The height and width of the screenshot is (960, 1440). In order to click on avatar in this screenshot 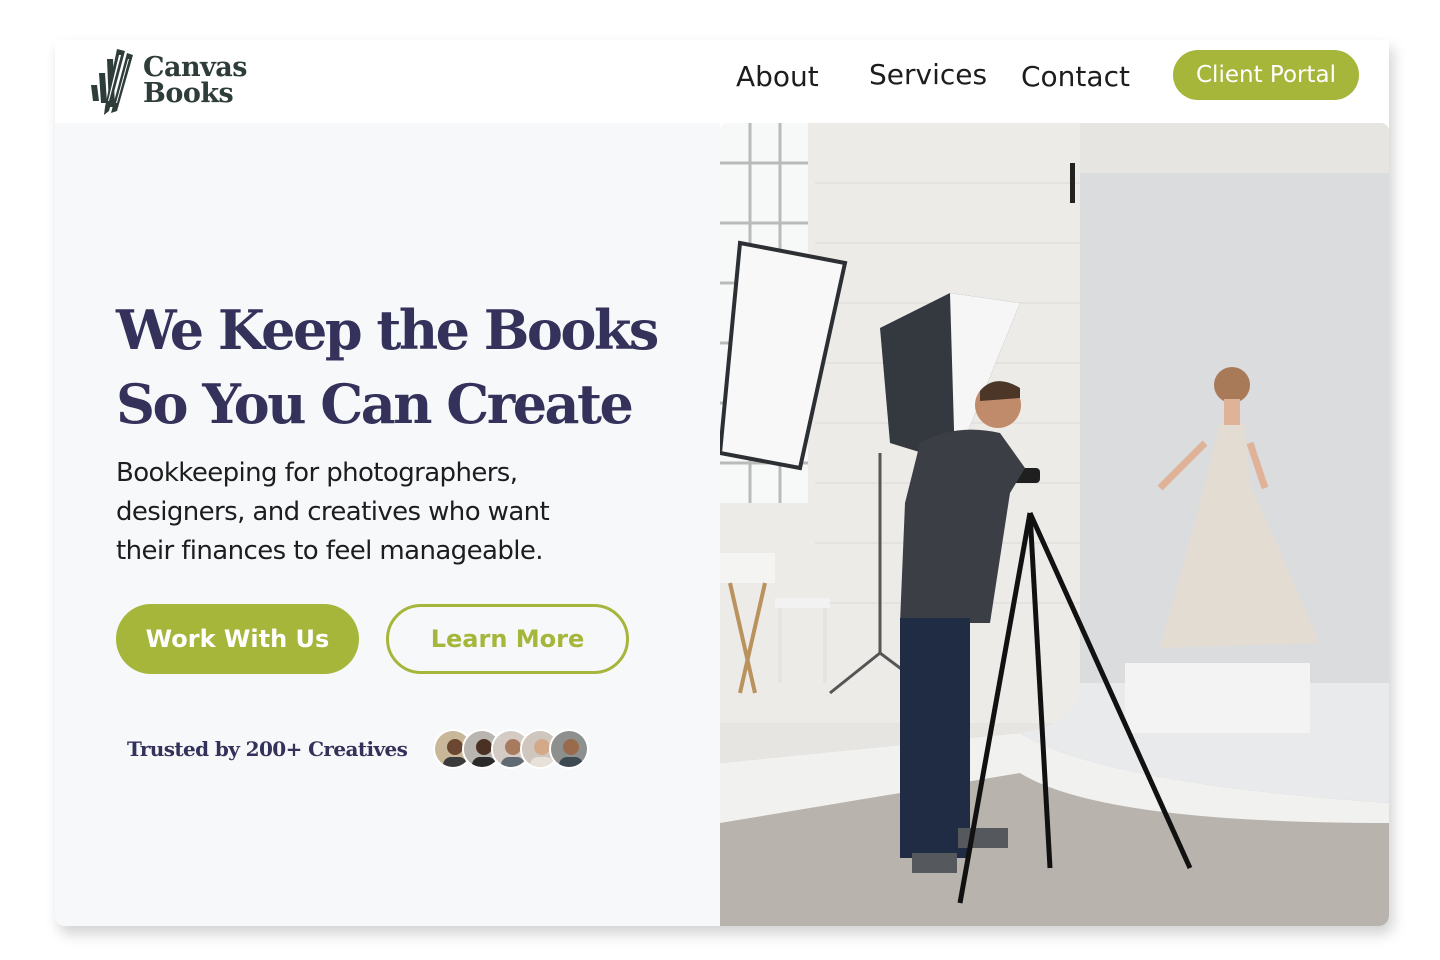, I will do `click(569, 749)`.